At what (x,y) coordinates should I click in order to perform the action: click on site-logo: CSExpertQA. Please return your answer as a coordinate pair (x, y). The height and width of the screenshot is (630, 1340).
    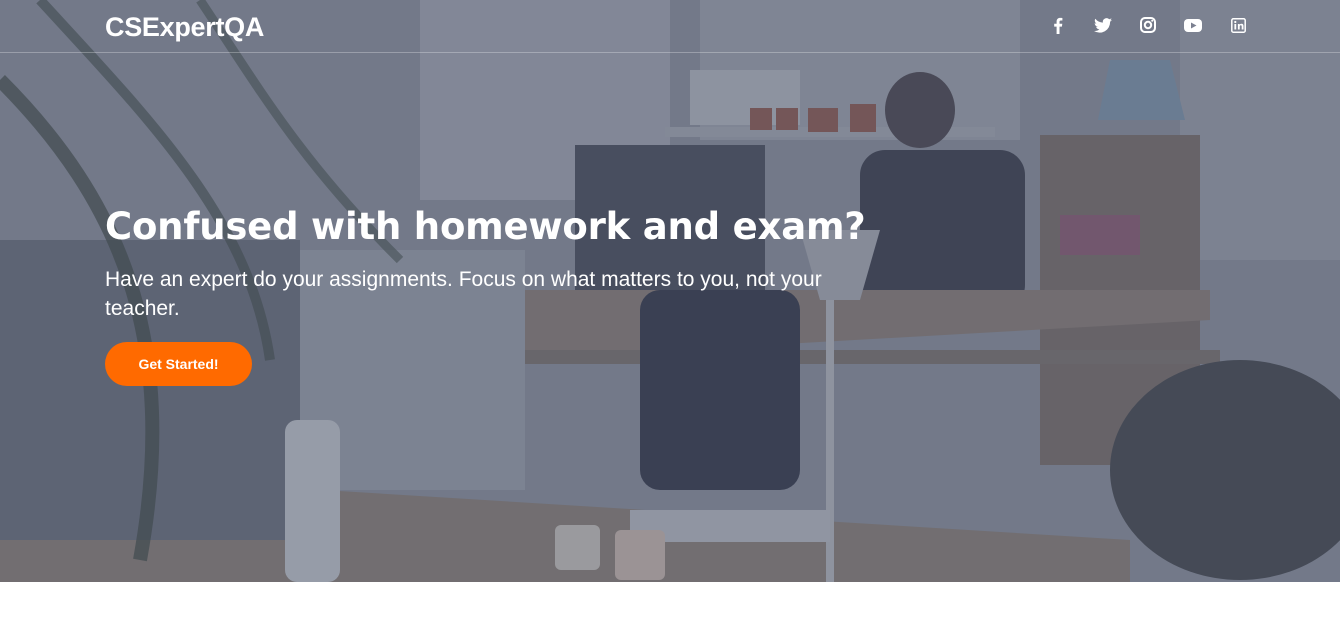
    Looking at the image, I should click on (184, 27).